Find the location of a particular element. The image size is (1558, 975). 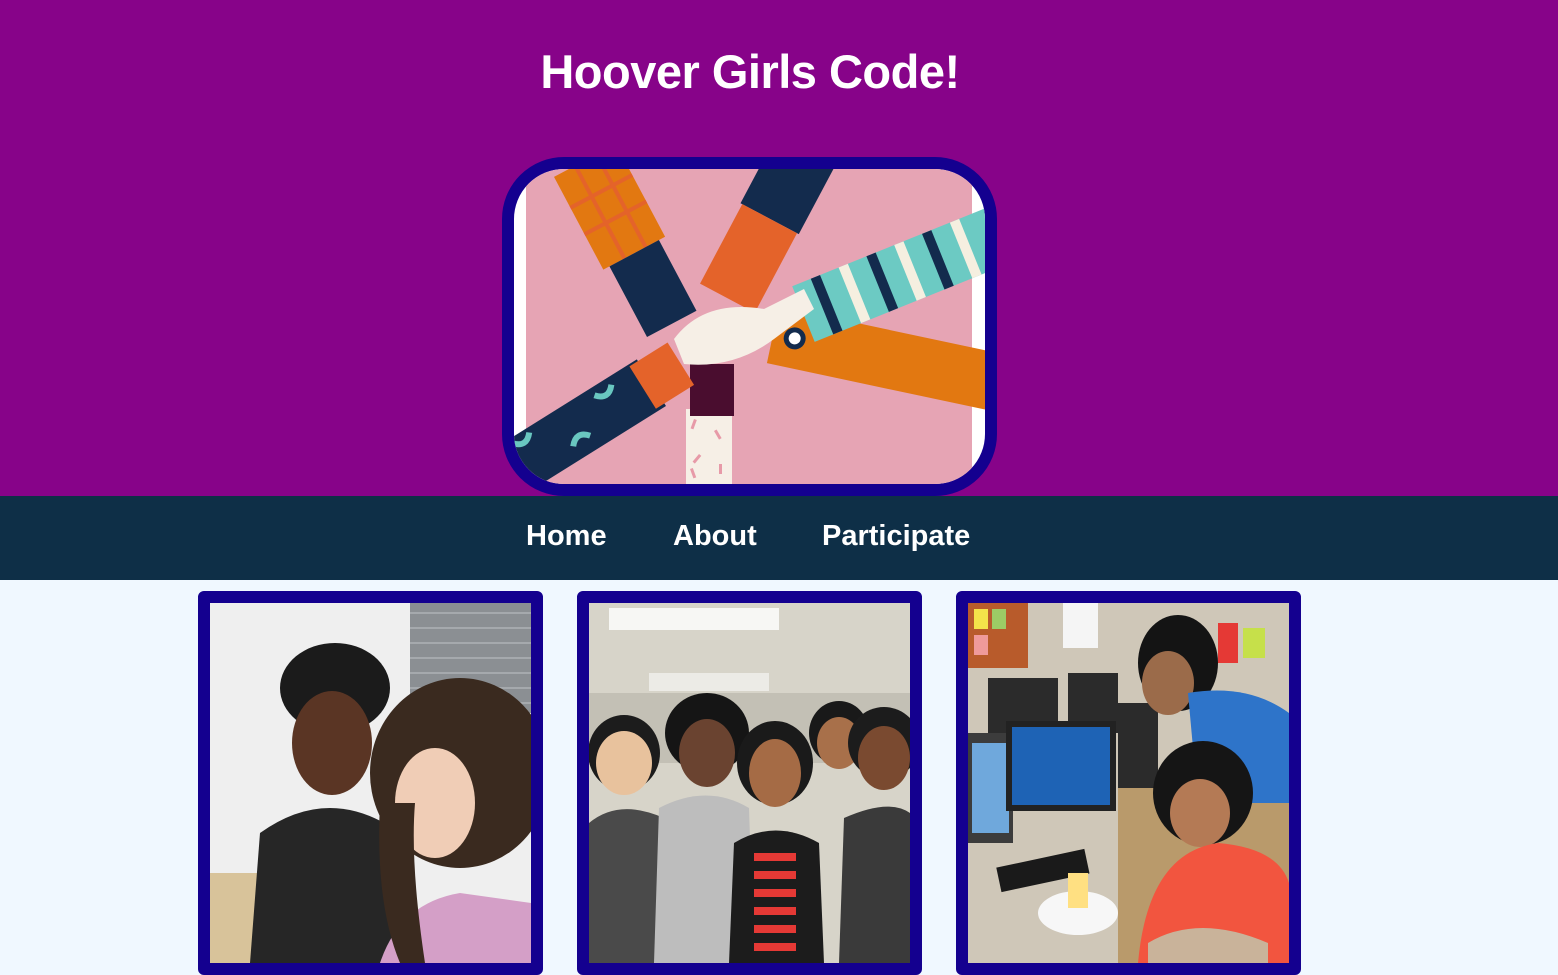

nav-link-participate: Participate is located at coordinates (896, 536).